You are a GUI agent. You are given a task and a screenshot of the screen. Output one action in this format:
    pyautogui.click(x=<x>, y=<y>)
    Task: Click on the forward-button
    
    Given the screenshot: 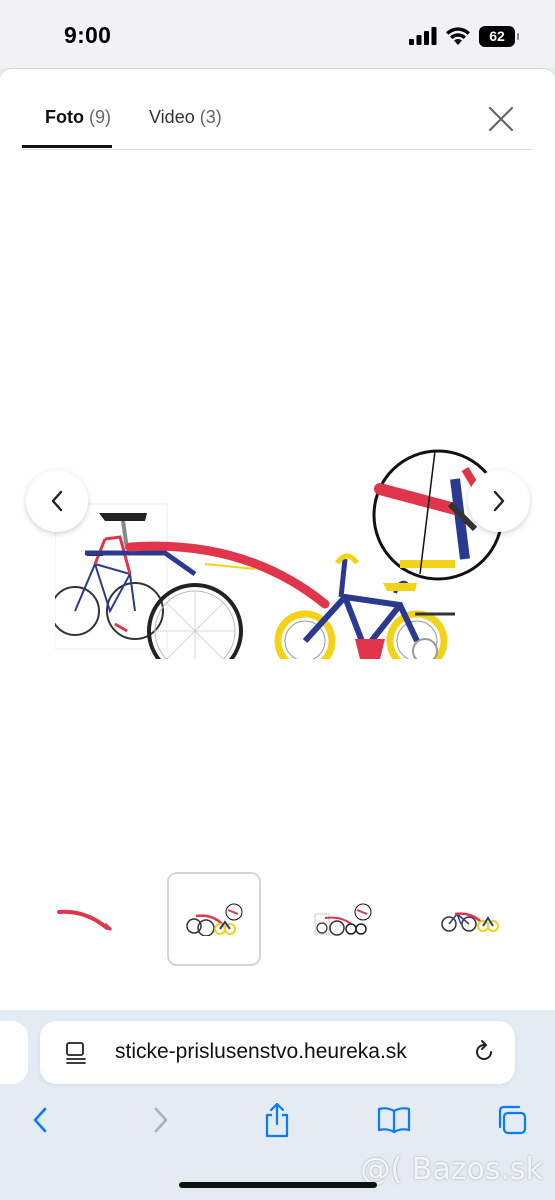 What is the action you would take?
    pyautogui.click(x=161, y=1120)
    